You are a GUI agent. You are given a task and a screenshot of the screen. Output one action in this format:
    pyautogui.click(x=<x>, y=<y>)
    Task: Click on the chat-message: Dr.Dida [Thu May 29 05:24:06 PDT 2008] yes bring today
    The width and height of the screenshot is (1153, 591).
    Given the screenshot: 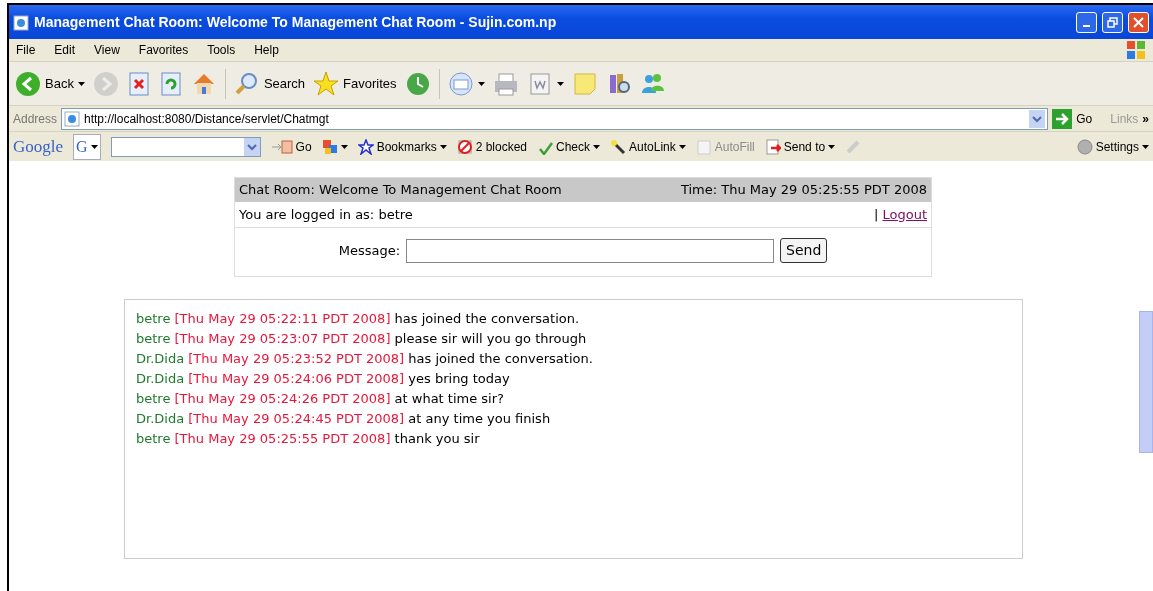 What is the action you would take?
    pyautogui.click(x=323, y=379)
    